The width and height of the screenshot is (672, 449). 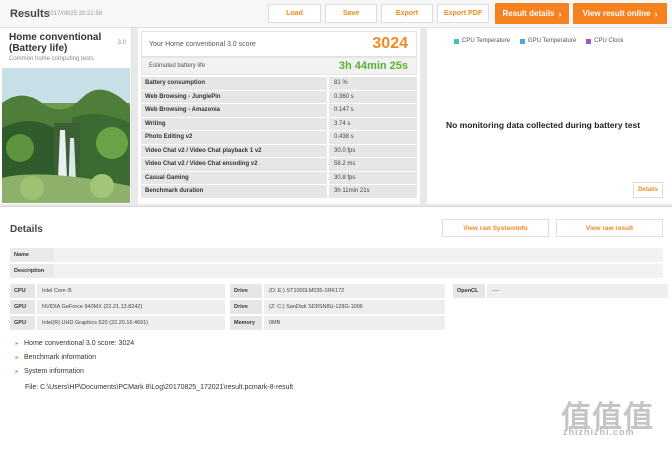 I want to click on view-raw-result-button: View raw result, so click(x=609, y=228).